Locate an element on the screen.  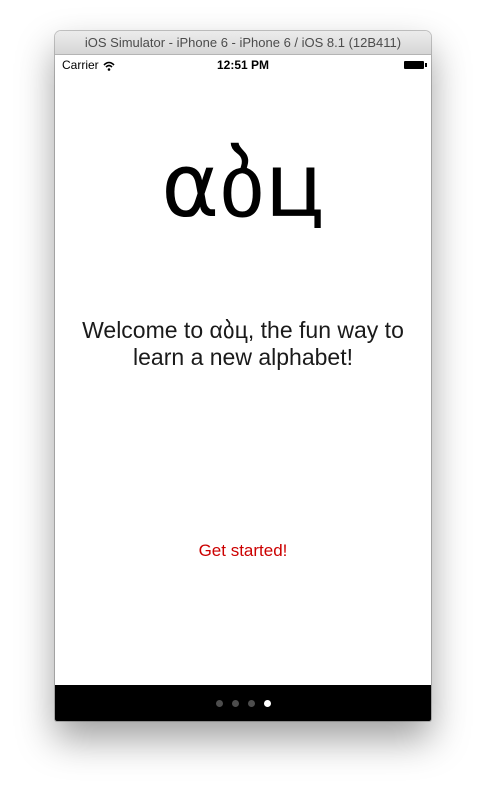
status-bar: Carrier 12:51 PM is located at coordinates (243, 65).